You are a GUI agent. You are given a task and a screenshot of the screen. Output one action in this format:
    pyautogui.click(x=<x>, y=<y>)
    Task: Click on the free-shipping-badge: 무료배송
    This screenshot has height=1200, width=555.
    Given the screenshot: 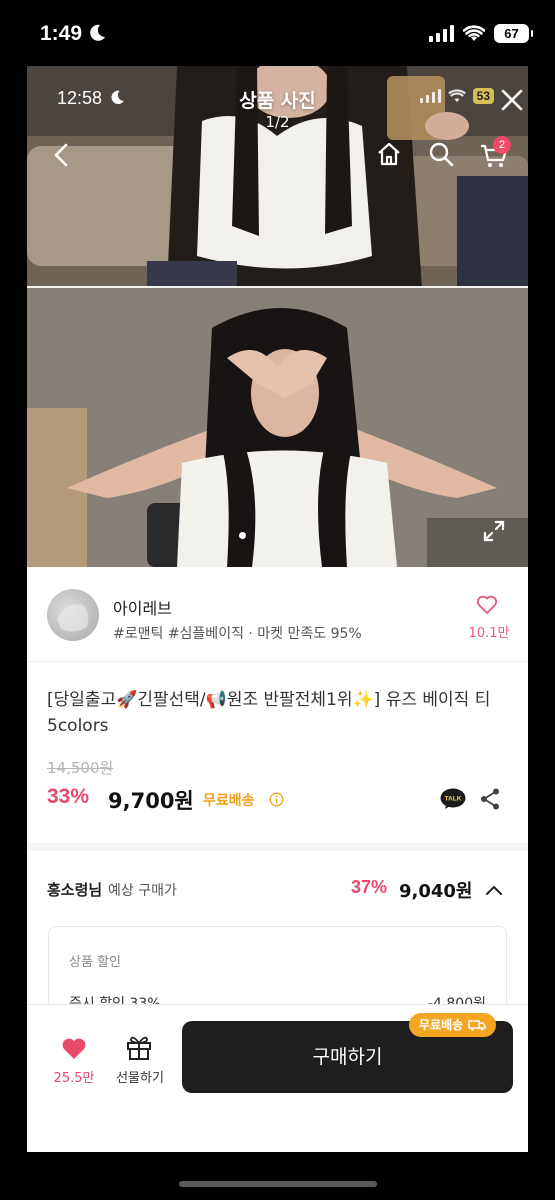 What is the action you would take?
    pyautogui.click(x=453, y=1025)
    